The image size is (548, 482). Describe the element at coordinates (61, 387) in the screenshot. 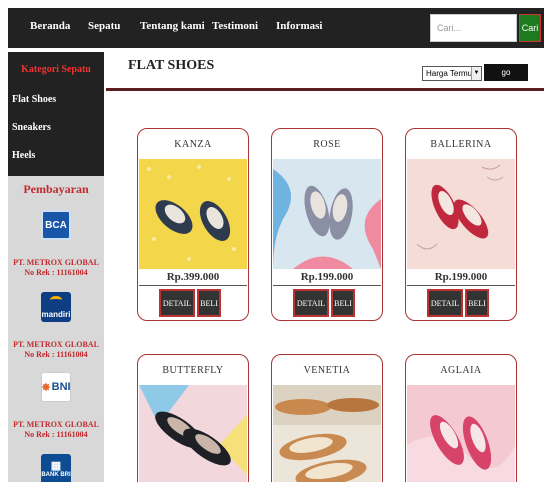

I see `bni-logo-text: BNI` at that location.